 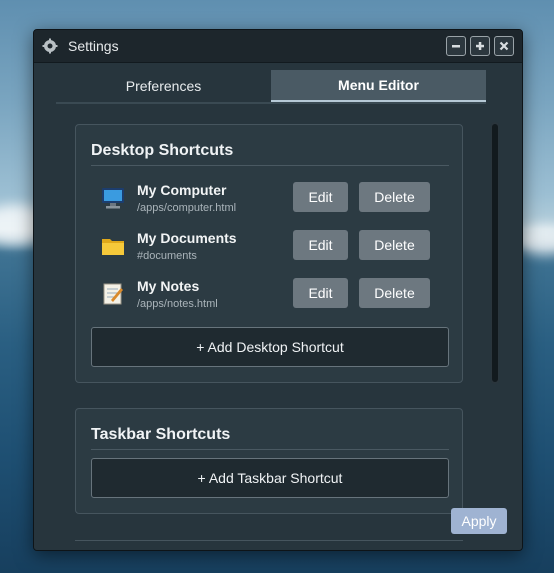 I want to click on panel-title: Taskbar Shortcuts, so click(x=161, y=434).